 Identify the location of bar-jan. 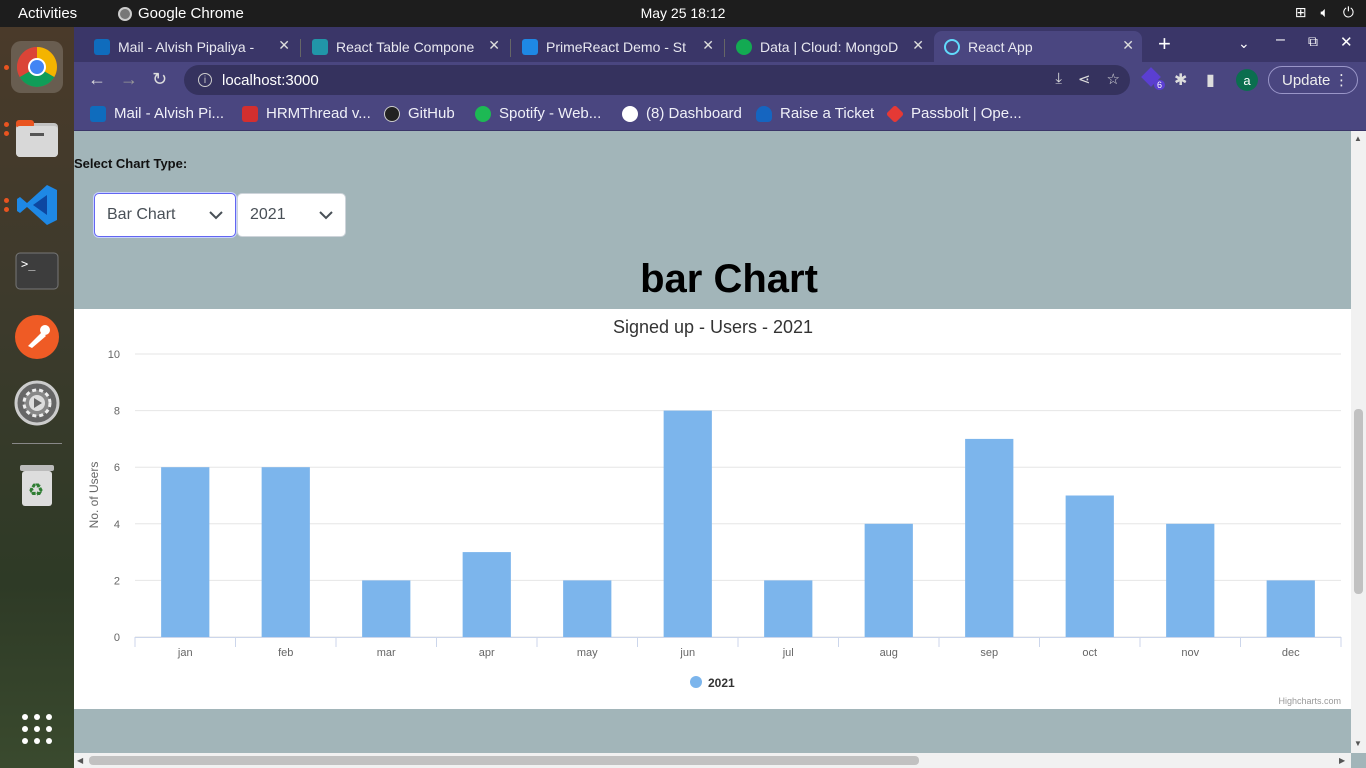
(185, 552).